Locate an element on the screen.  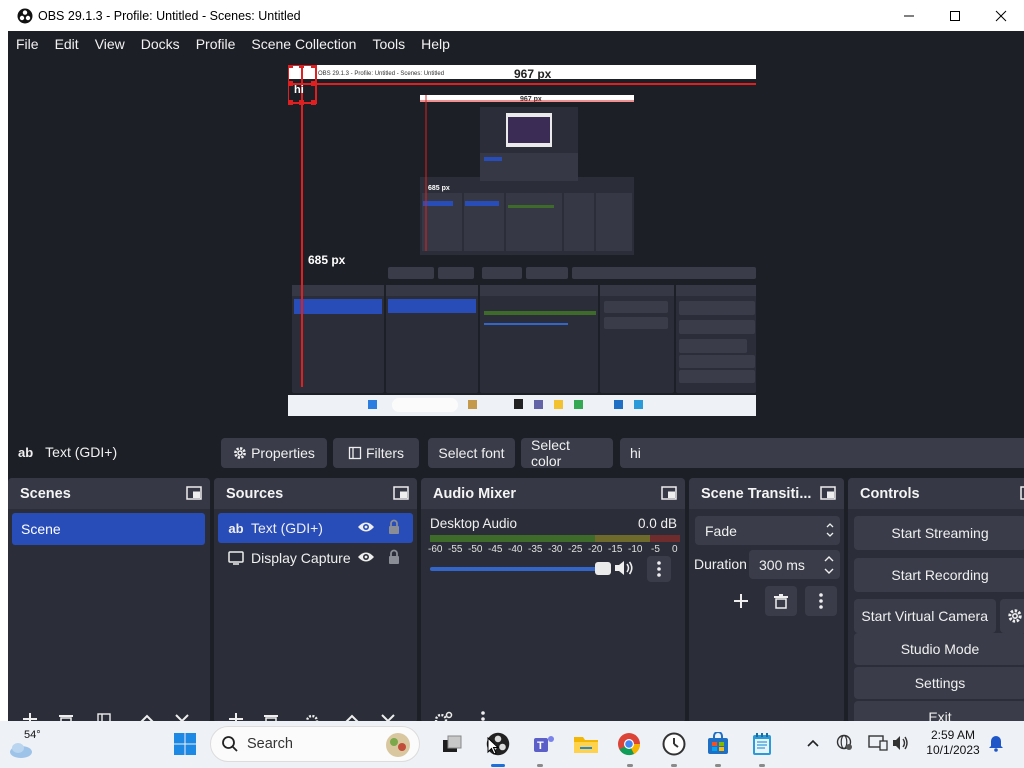
start-virtual-camera-button: Start Virtual Camera is located at coordinates (925, 616).